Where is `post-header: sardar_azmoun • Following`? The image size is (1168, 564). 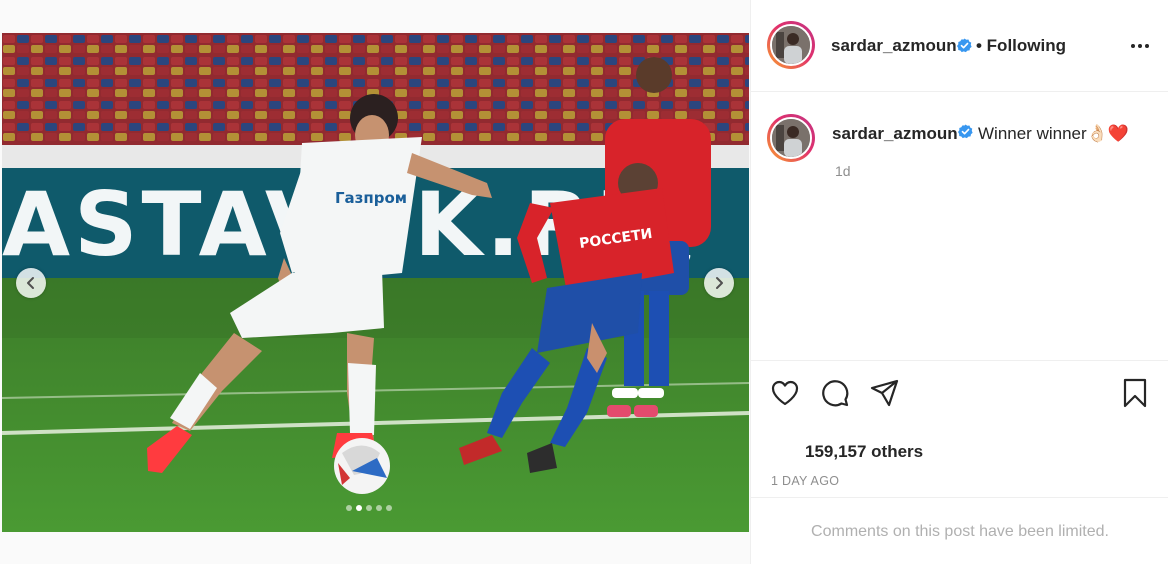 post-header: sardar_azmoun • Following is located at coordinates (959, 46).